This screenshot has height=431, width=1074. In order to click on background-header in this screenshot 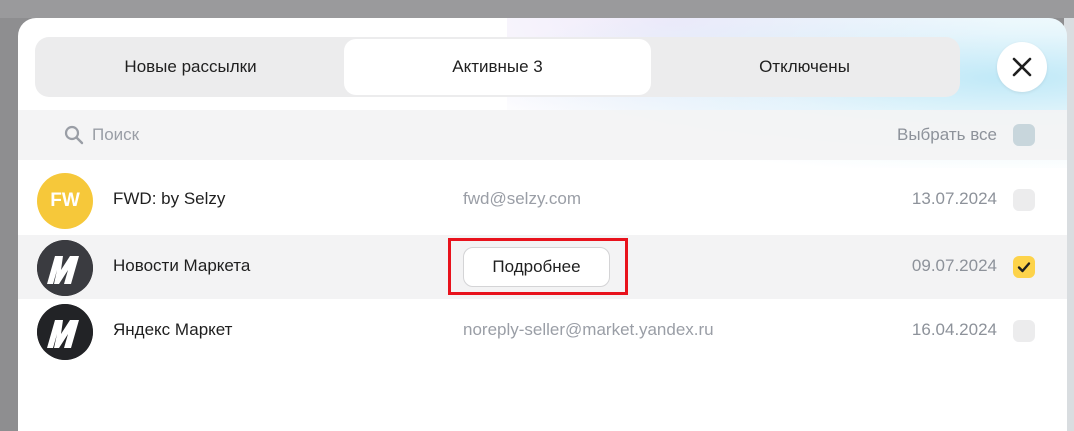, I will do `click(537, 9)`.